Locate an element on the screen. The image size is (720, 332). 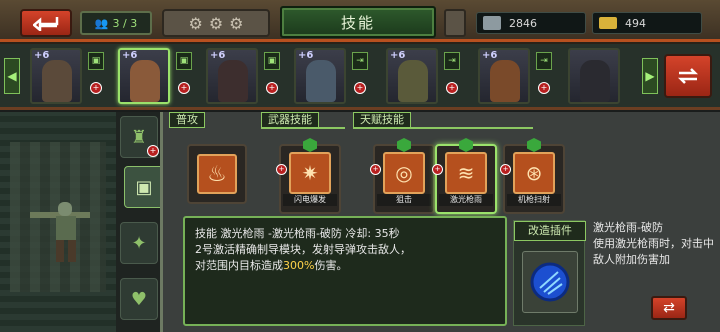
skill-slot: ≋ 激光枪雨 + is located at coordinates (464, 180).